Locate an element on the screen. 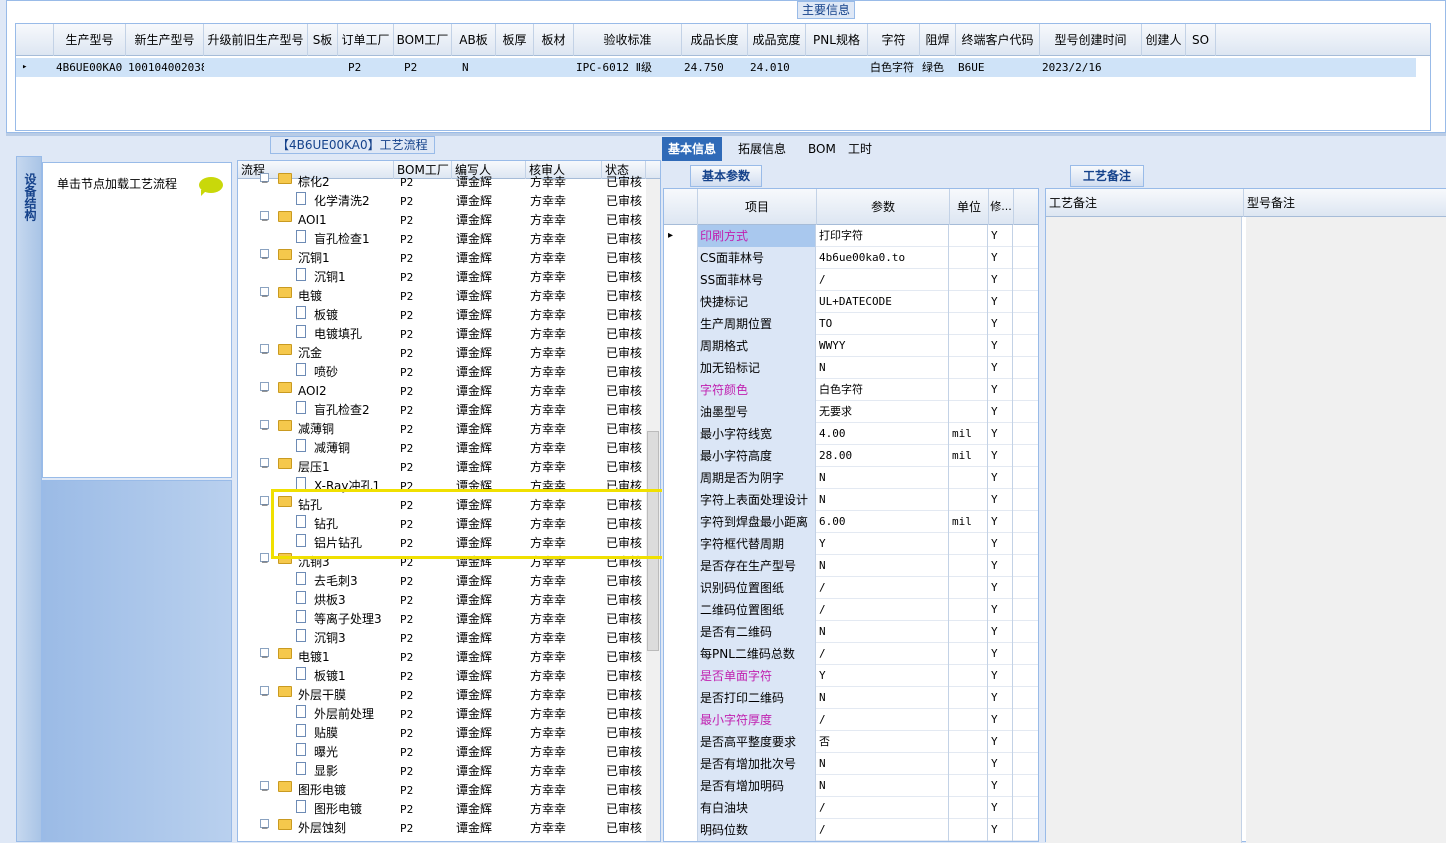 The width and height of the screenshot is (1446, 843). col-header: 成品宽度 is located at coordinates (777, 40).